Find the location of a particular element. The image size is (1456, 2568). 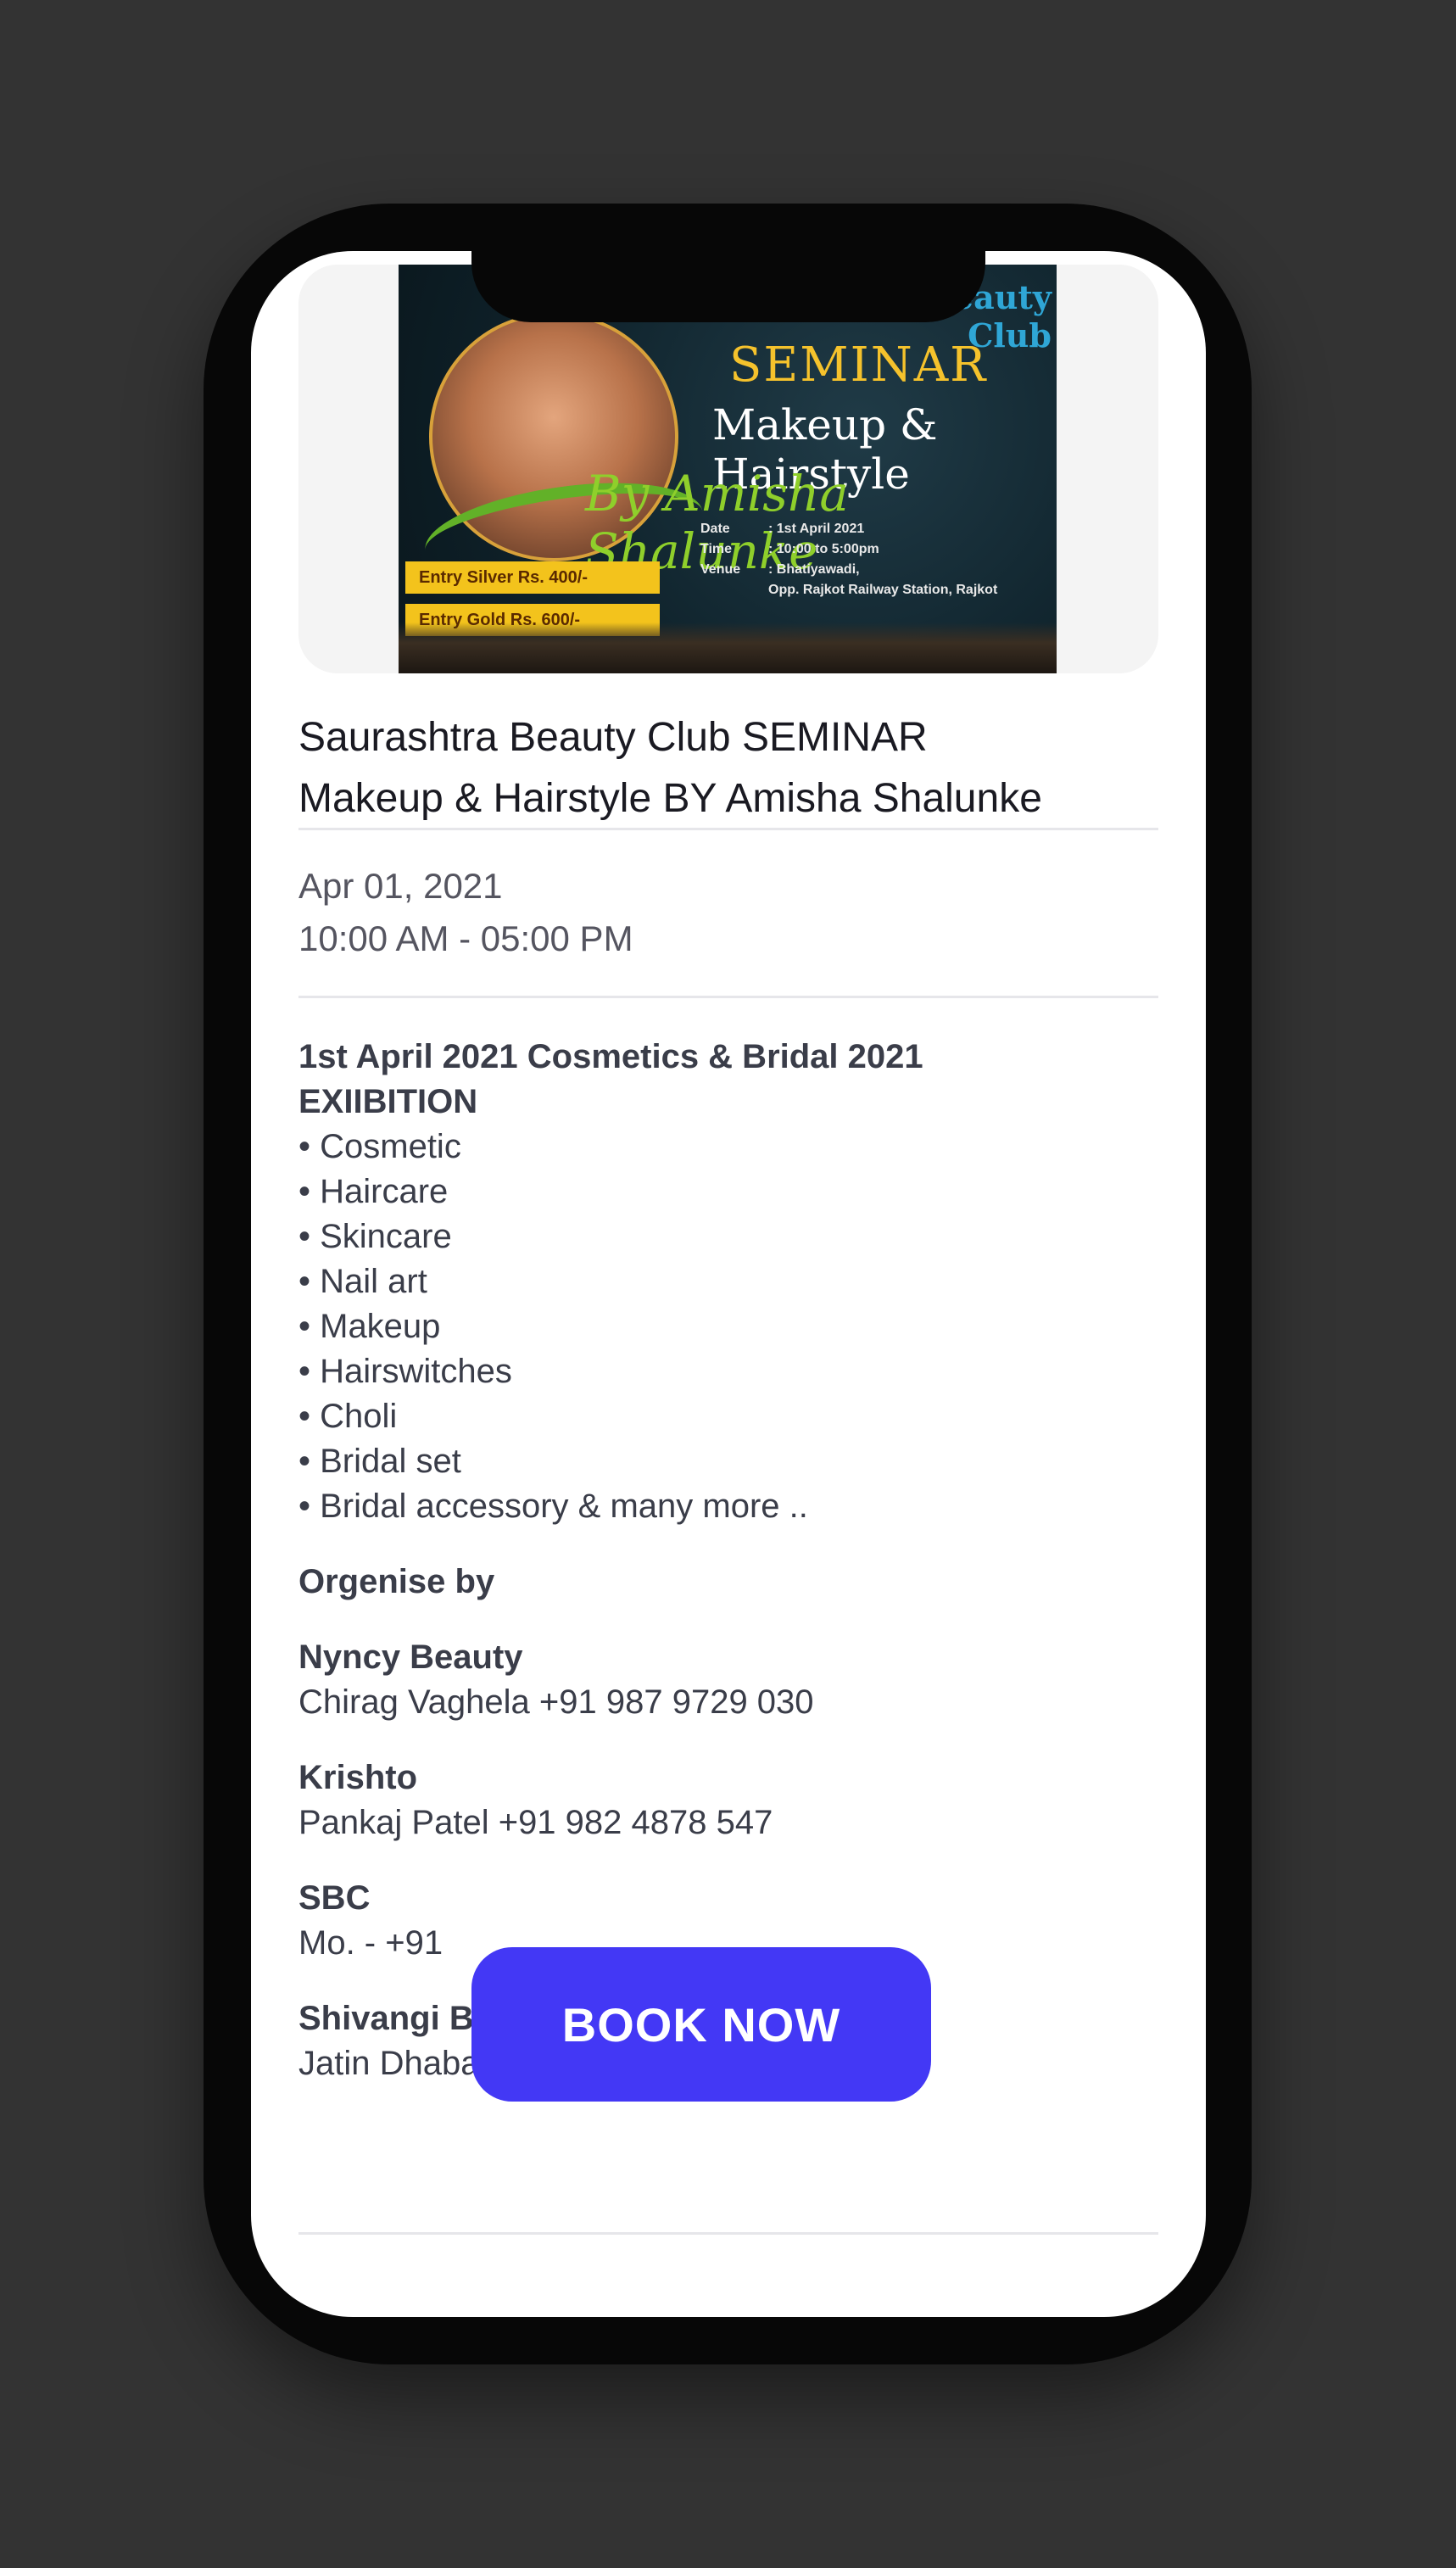

list-item: • Haircare is located at coordinates (373, 1191).